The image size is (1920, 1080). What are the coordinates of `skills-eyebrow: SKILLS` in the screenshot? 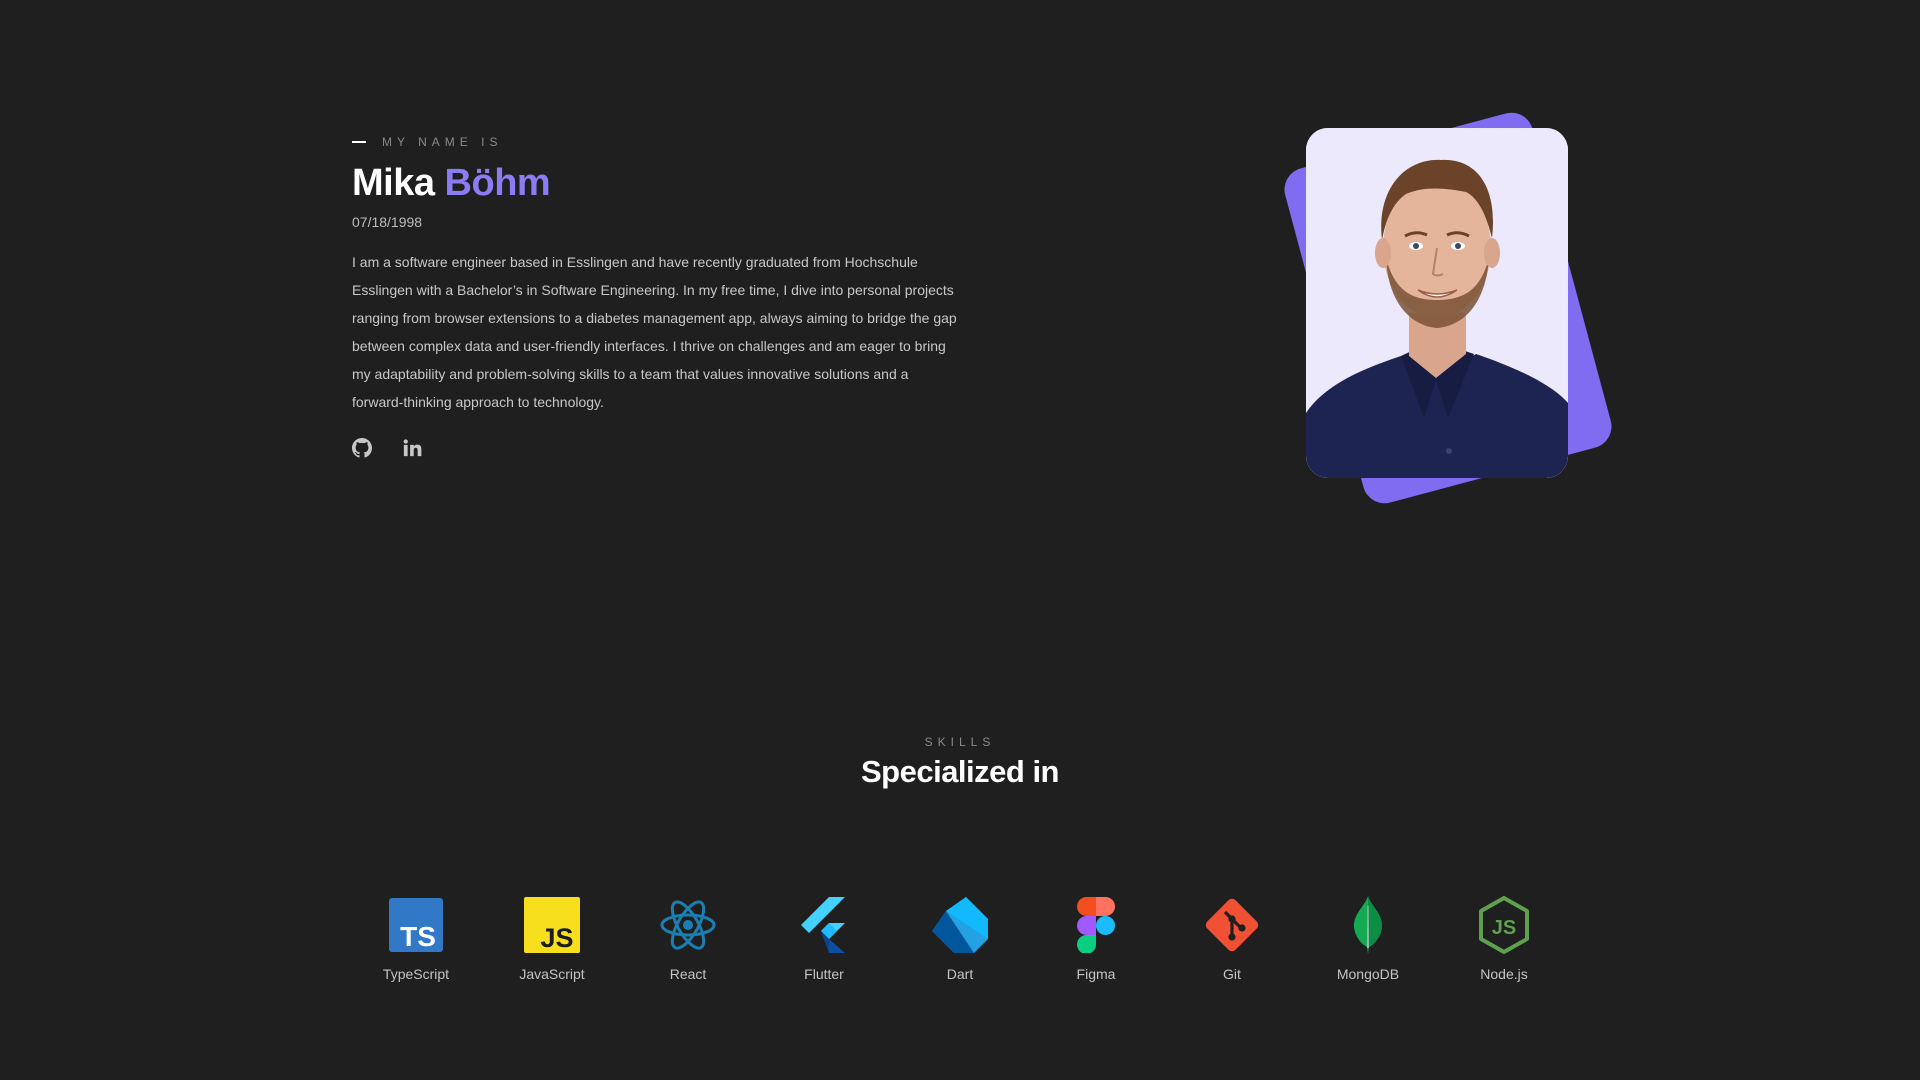 It's located at (960, 742).